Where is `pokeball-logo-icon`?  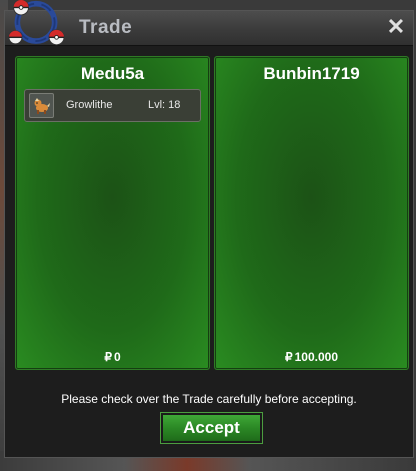
pokeball-logo-icon is located at coordinates (36, 23).